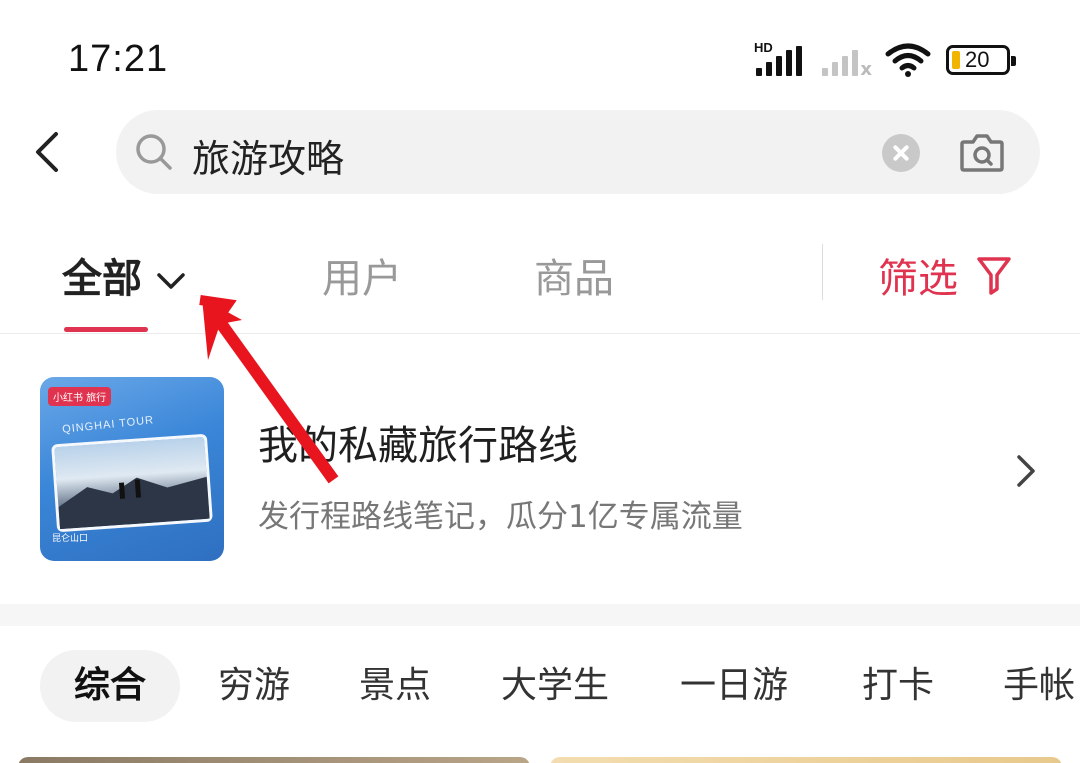 This screenshot has height=763, width=1080. I want to click on tab-all: 全部, so click(124, 275).